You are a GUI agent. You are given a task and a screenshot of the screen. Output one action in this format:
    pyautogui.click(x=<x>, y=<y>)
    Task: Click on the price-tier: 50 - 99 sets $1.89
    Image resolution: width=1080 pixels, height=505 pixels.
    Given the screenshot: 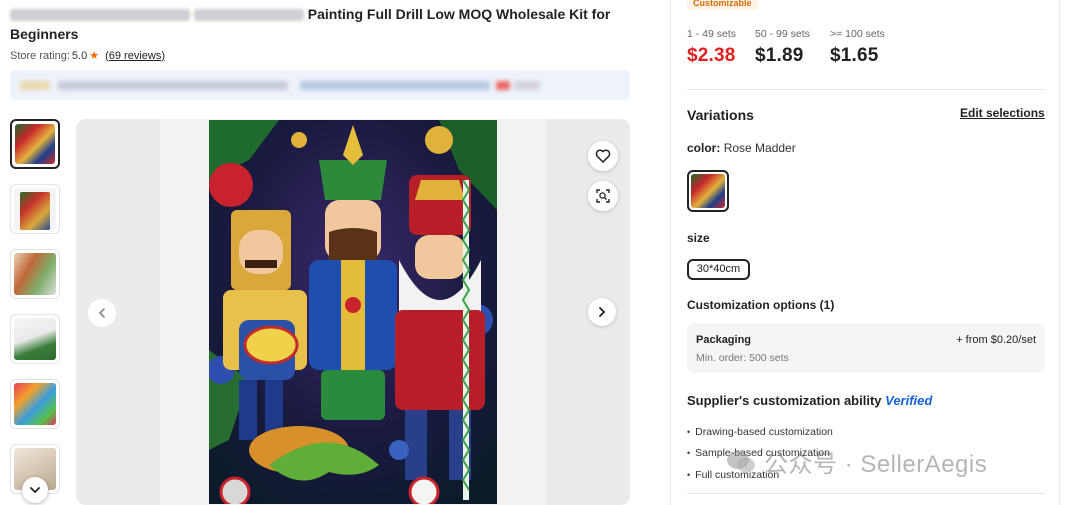 What is the action you would take?
    pyautogui.click(x=782, y=47)
    